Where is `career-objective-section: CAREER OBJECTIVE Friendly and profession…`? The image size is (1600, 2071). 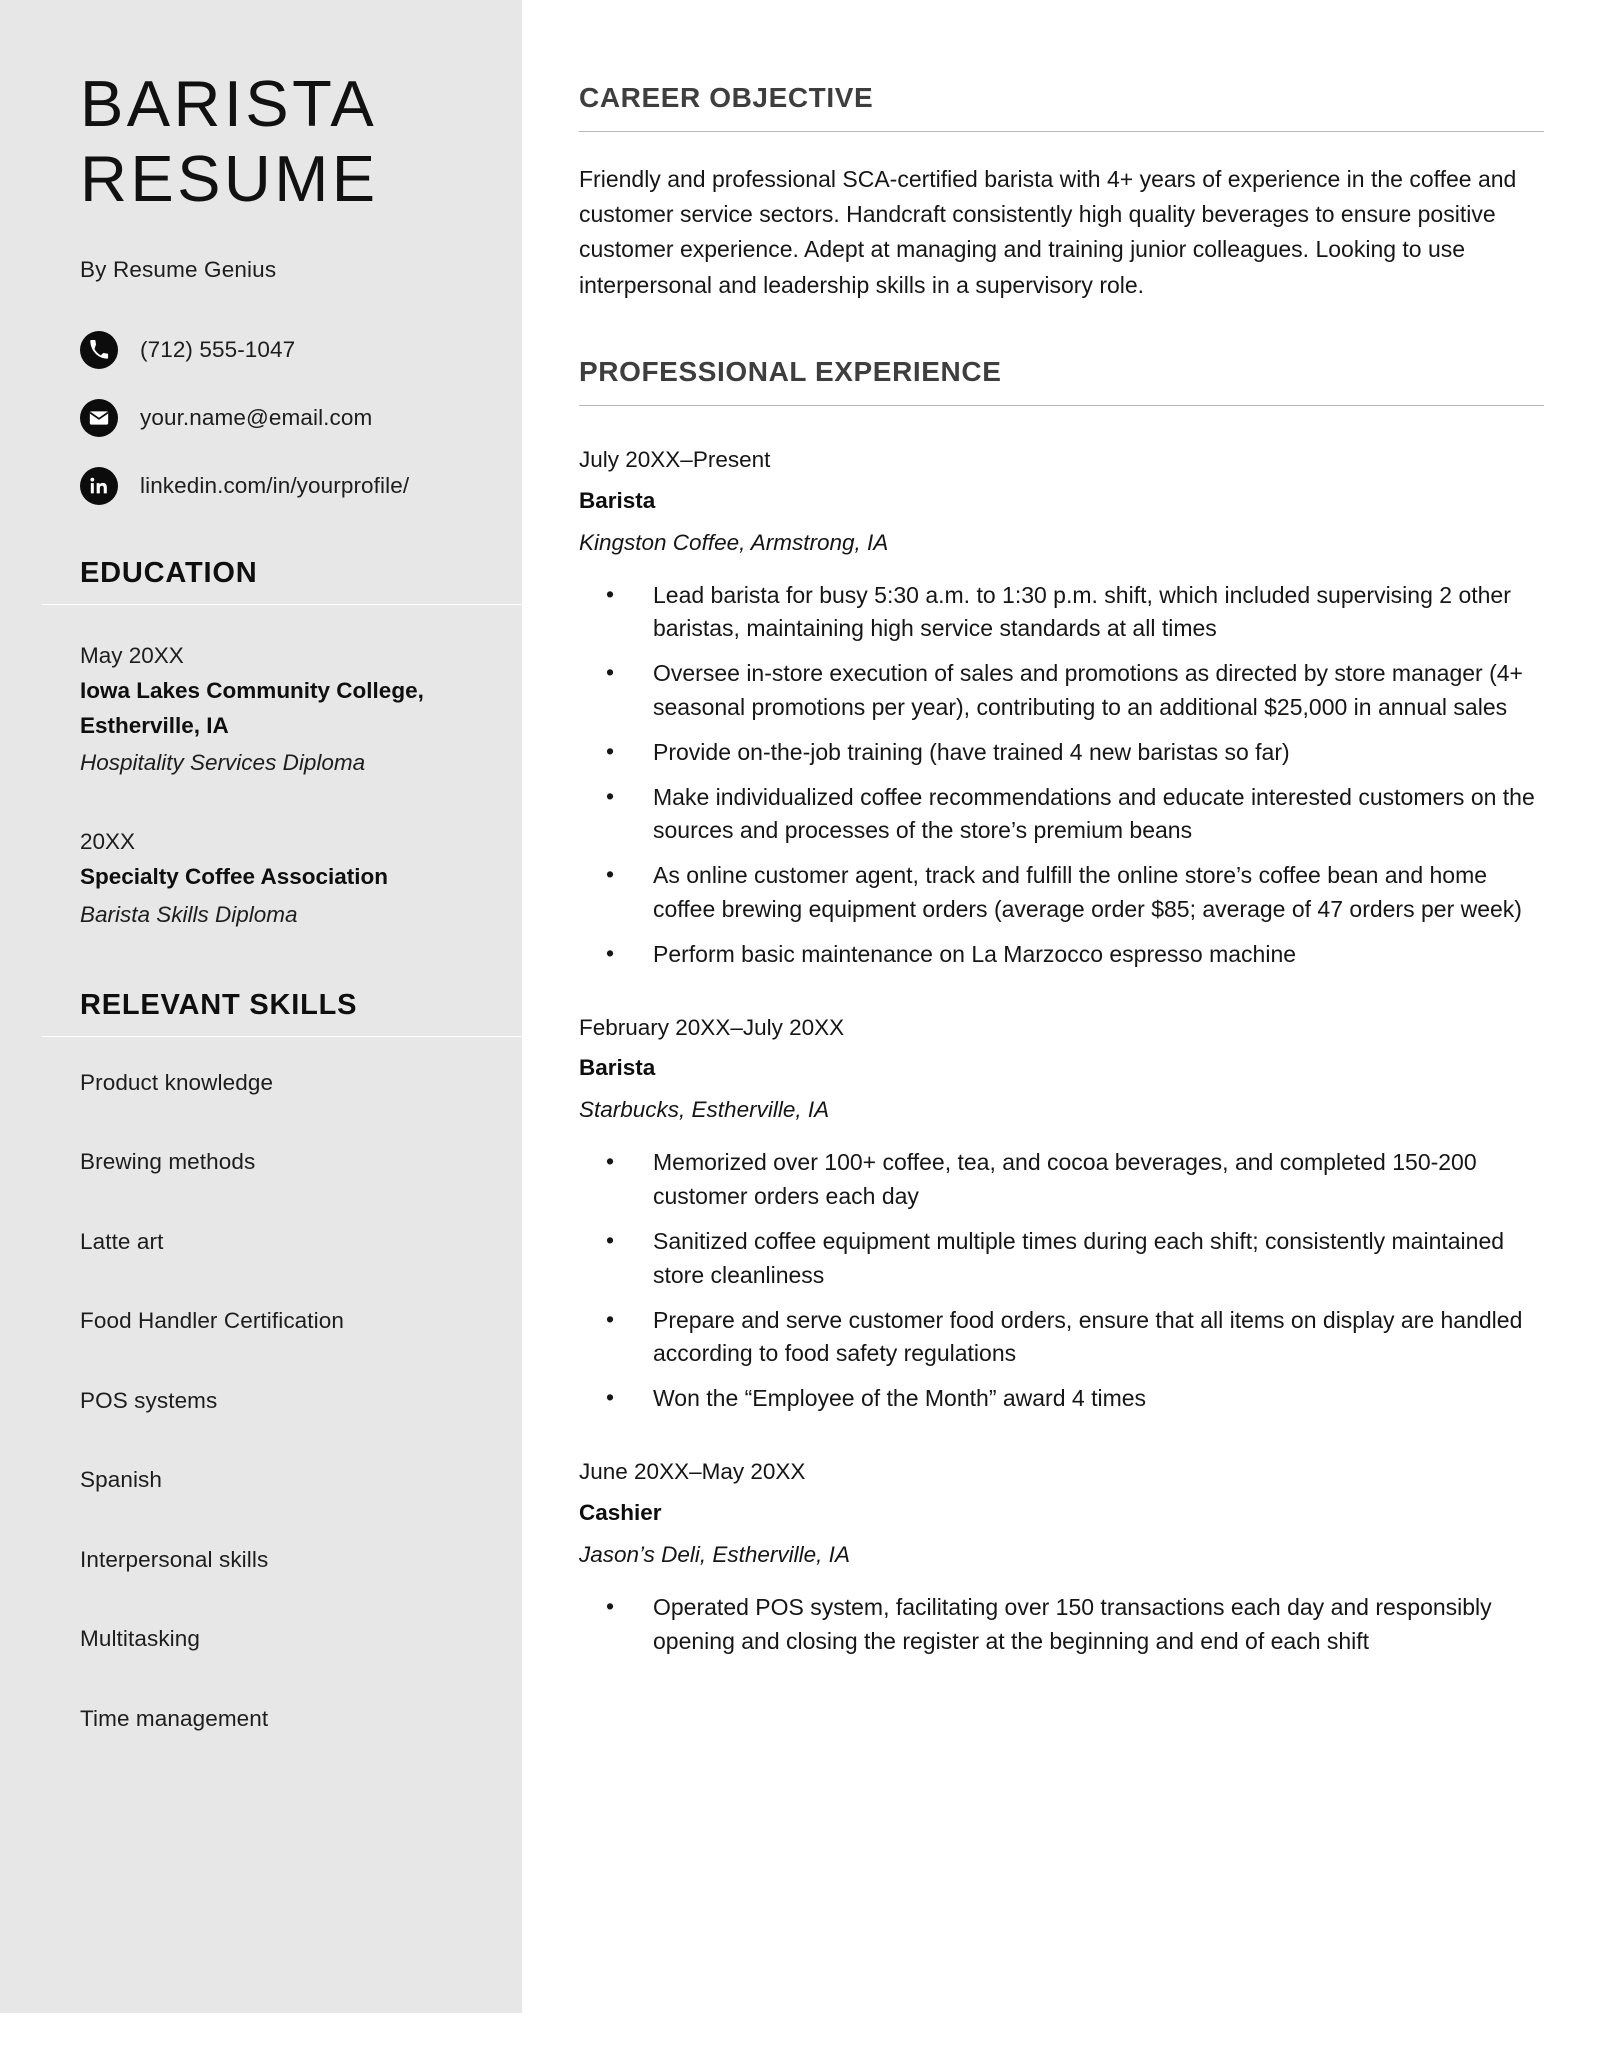
career-objective-section: CAREER OBJECTIVE Friendly and profession… is located at coordinates (1061, 192).